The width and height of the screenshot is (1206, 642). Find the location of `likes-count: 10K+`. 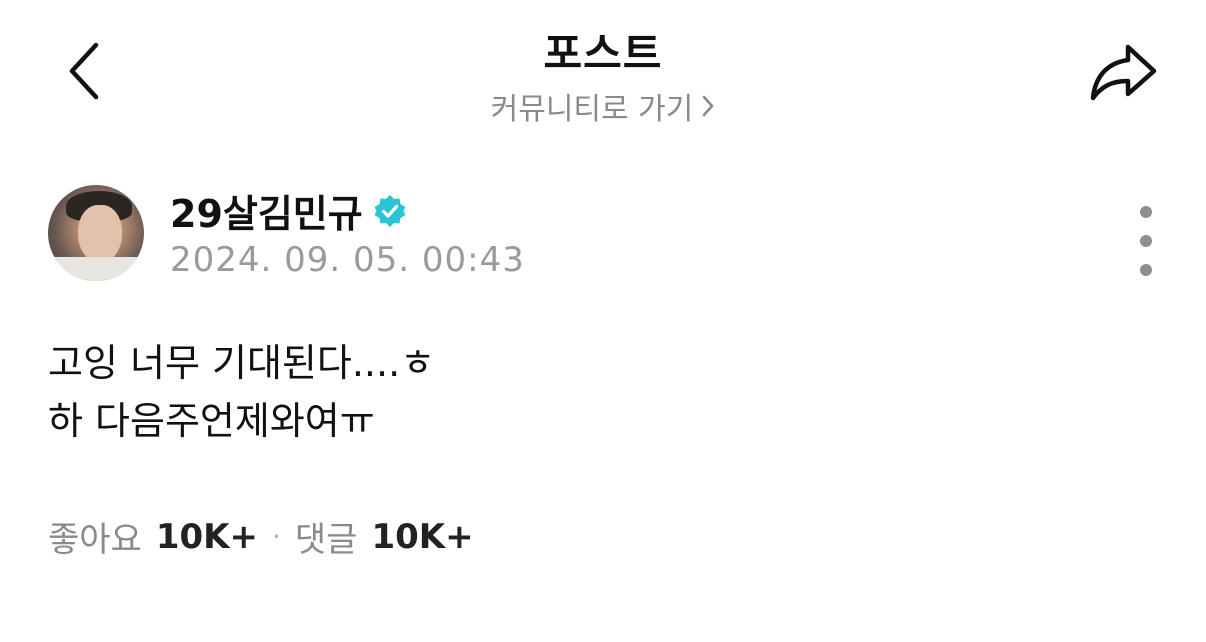

likes-count: 10K+ is located at coordinates (206, 536).